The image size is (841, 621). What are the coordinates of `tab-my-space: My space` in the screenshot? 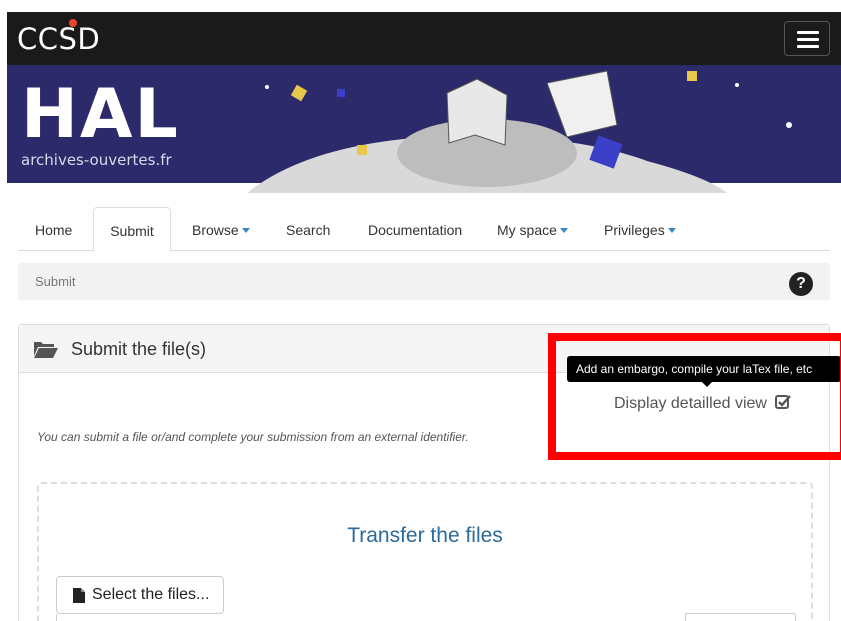 It's located at (532, 229).